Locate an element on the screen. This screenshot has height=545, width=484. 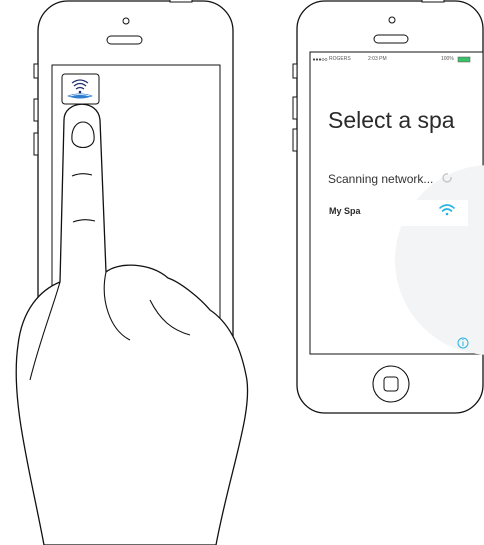
right-phone-camera is located at coordinates (392, 20).